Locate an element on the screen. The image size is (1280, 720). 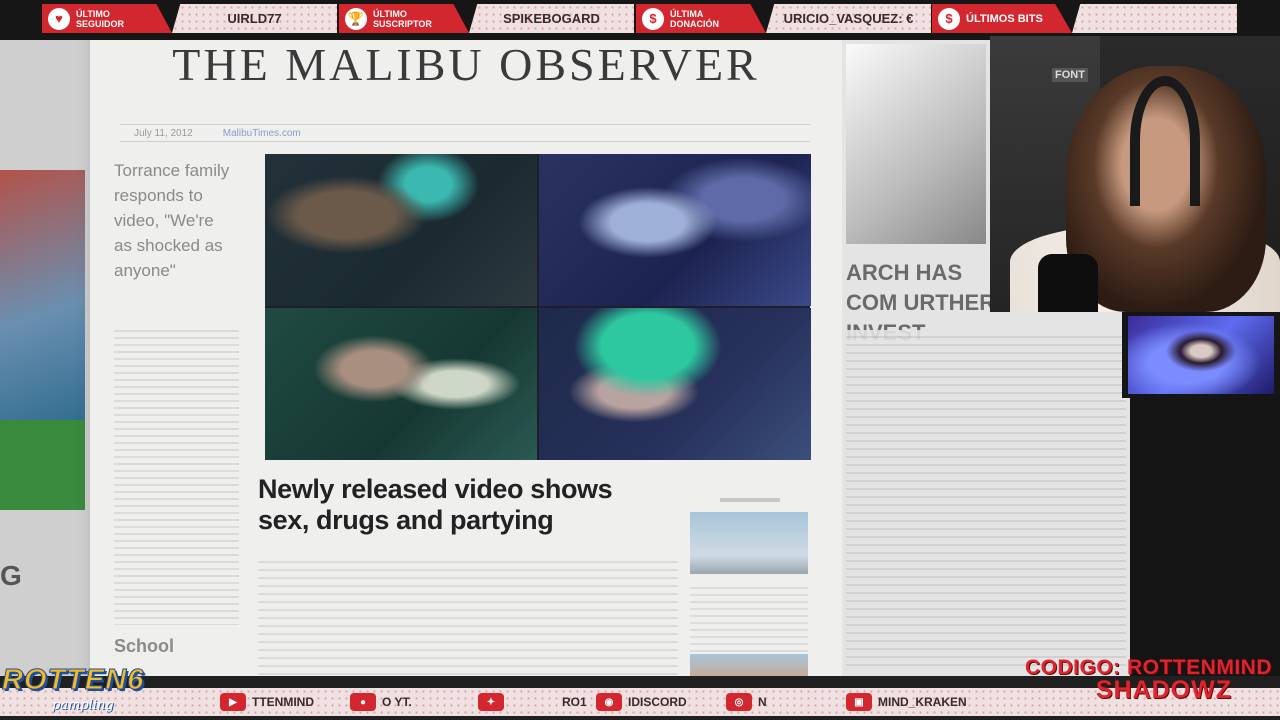
secondary-video-clip is located at coordinates (1201, 355).